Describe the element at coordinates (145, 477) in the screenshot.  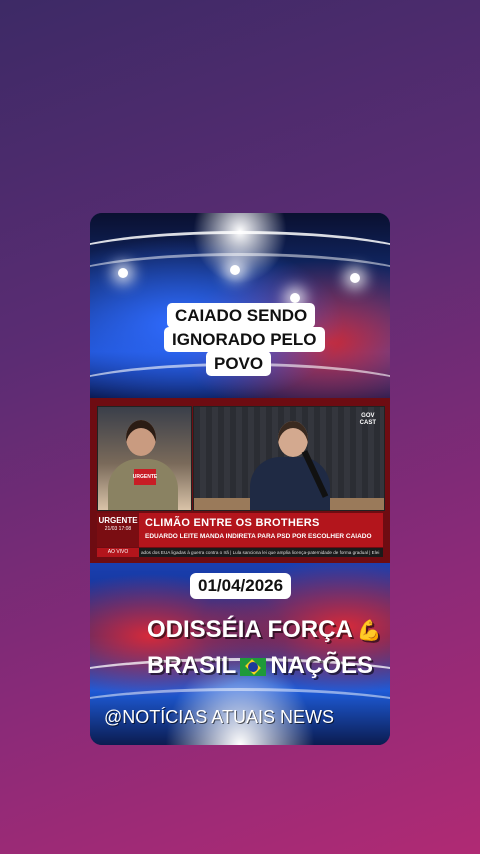
I see `microphone-logo: URGENTE` at that location.